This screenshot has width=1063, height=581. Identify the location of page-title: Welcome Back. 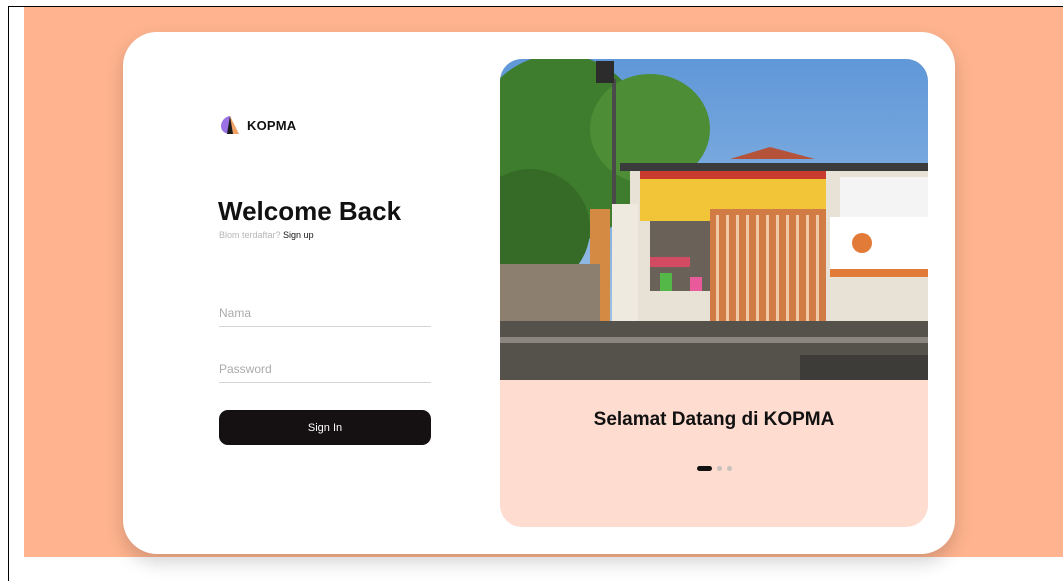
(310, 211).